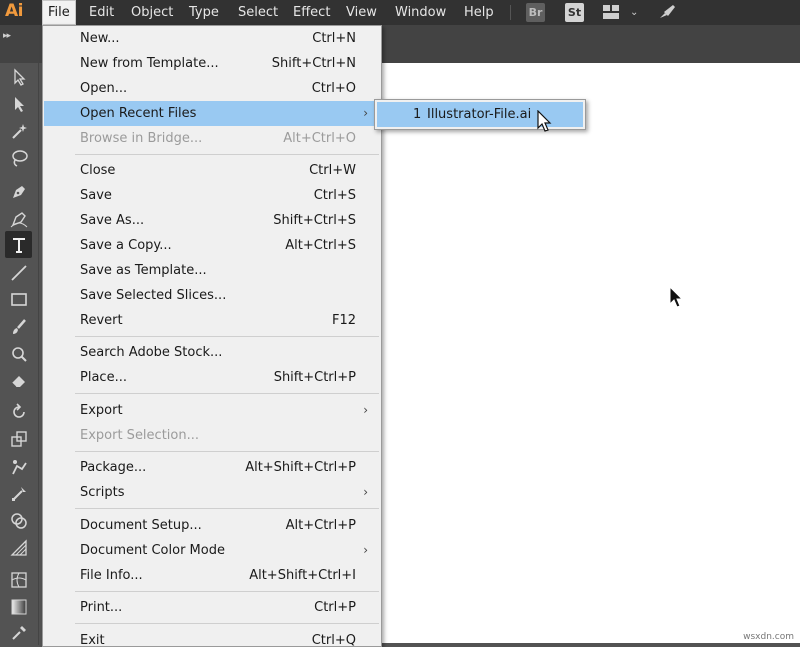 This screenshot has height=647, width=800. I want to click on paintbrush-tool-icon, so click(18, 326).